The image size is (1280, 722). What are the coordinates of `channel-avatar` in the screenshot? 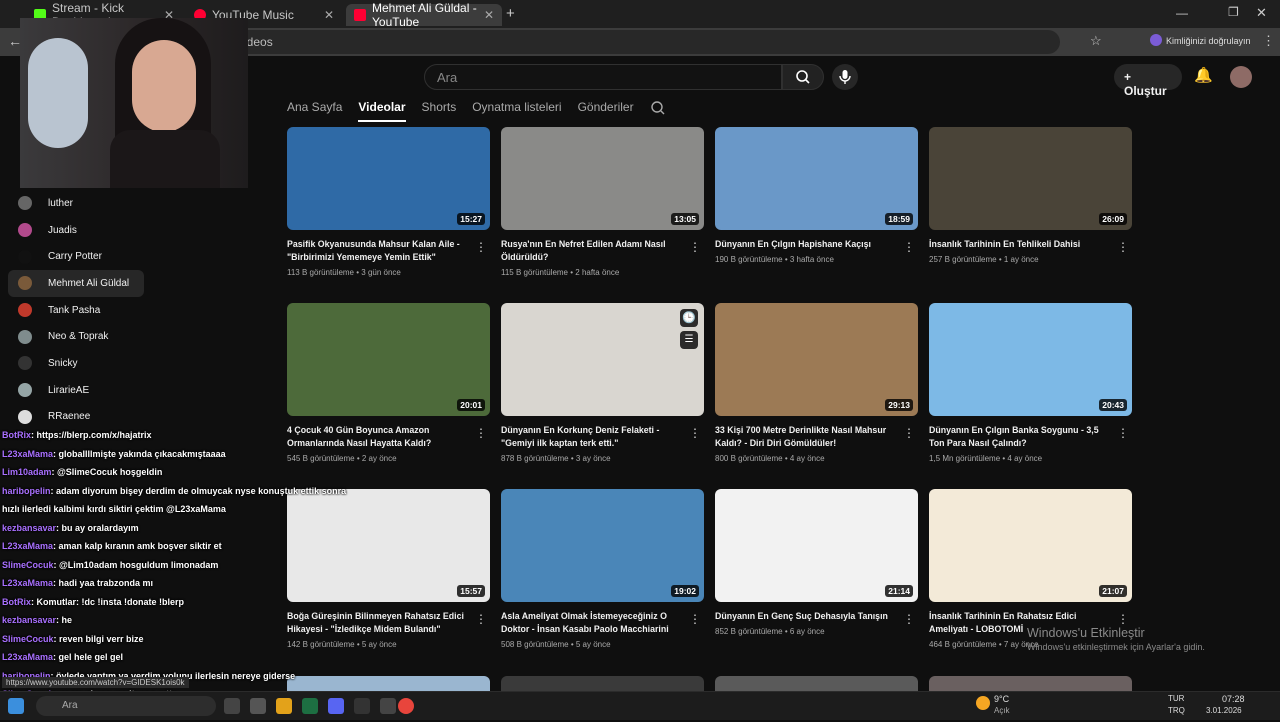 It's located at (25, 337).